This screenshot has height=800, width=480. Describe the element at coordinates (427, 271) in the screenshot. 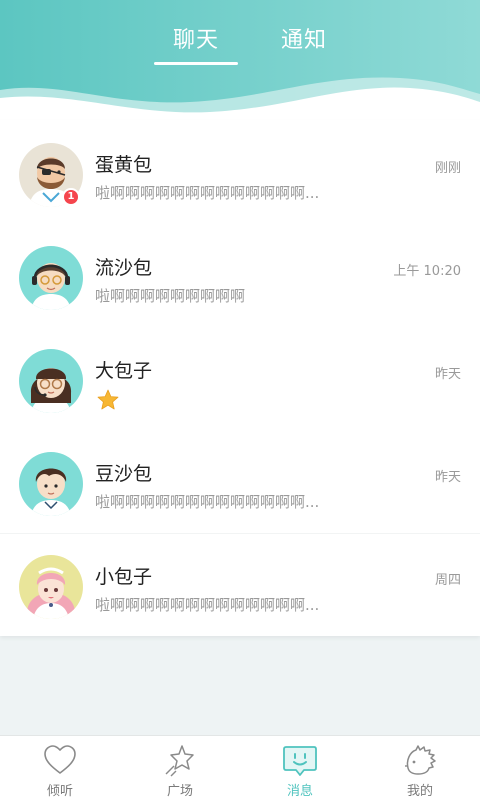

I see `message-time: 上午 10:20` at that location.